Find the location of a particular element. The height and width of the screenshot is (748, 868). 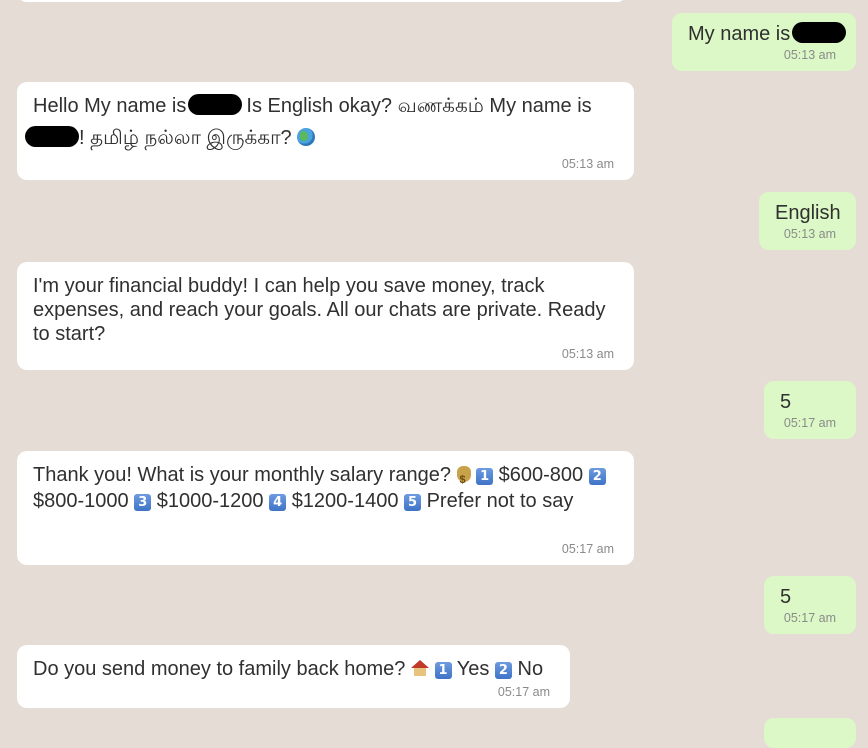

keycap-5-icon: 5 is located at coordinates (413, 502).